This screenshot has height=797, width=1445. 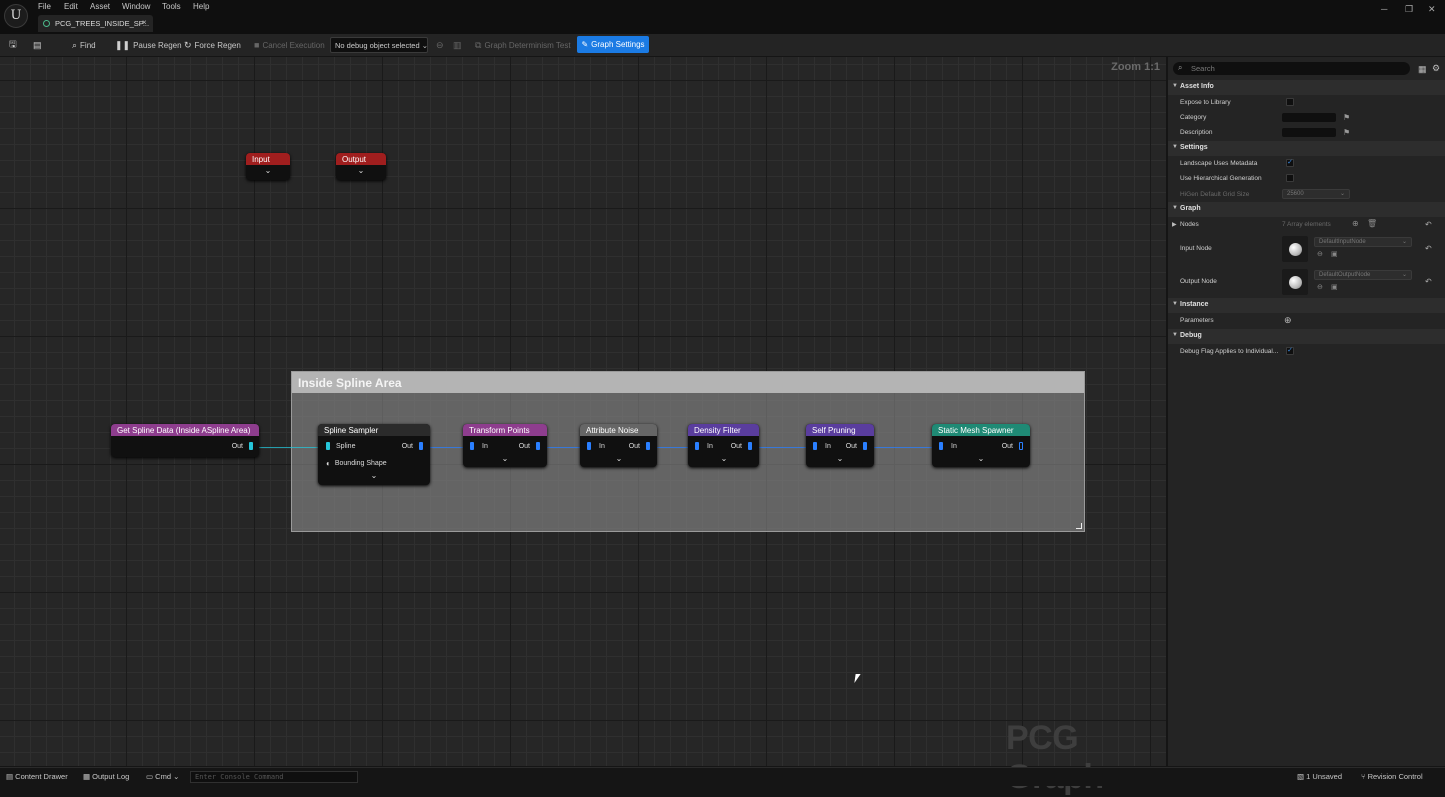 I want to click on unsaved-button: ▧ 1 Unsaved, so click(x=1319, y=776).